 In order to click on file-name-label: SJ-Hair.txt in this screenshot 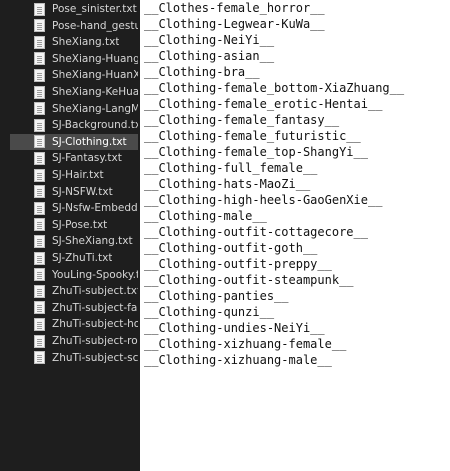, I will do `click(78, 175)`.